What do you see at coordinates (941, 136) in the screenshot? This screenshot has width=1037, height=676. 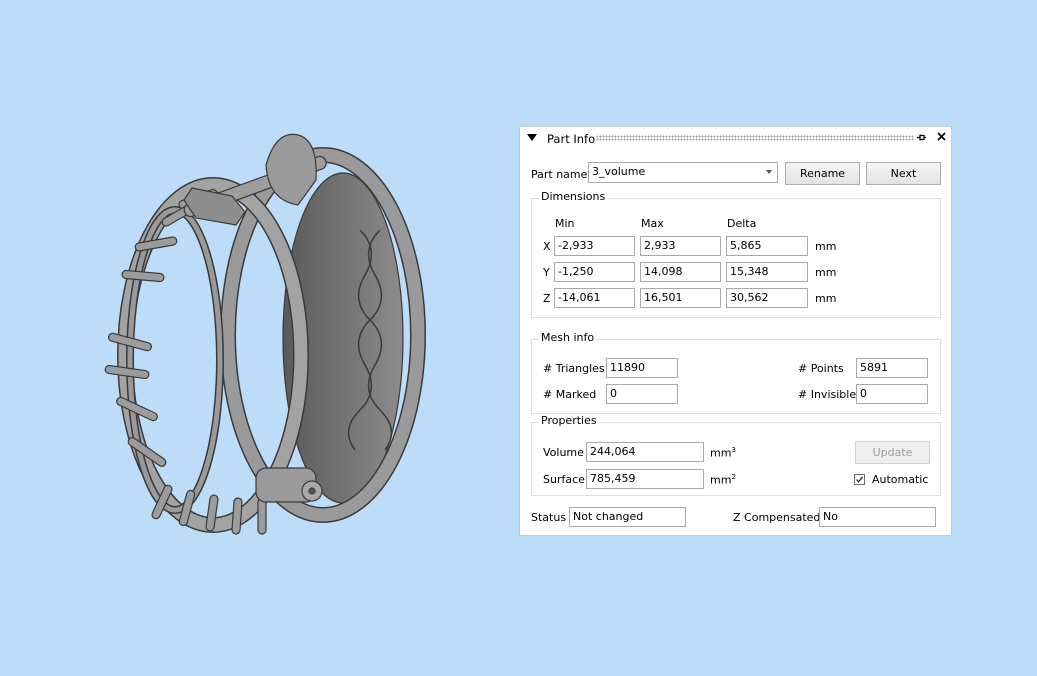 I see `close-icon` at bounding box center [941, 136].